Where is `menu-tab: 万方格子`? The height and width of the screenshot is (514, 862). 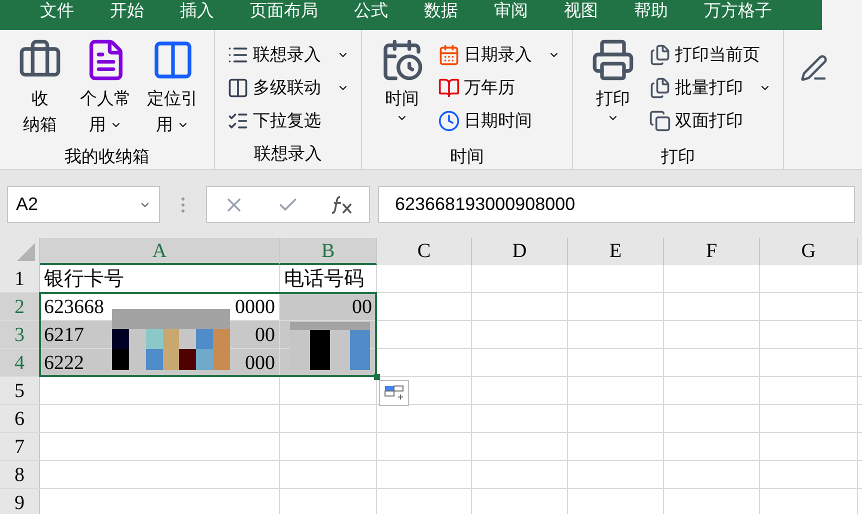 menu-tab: 万方格子 is located at coordinates (738, 15).